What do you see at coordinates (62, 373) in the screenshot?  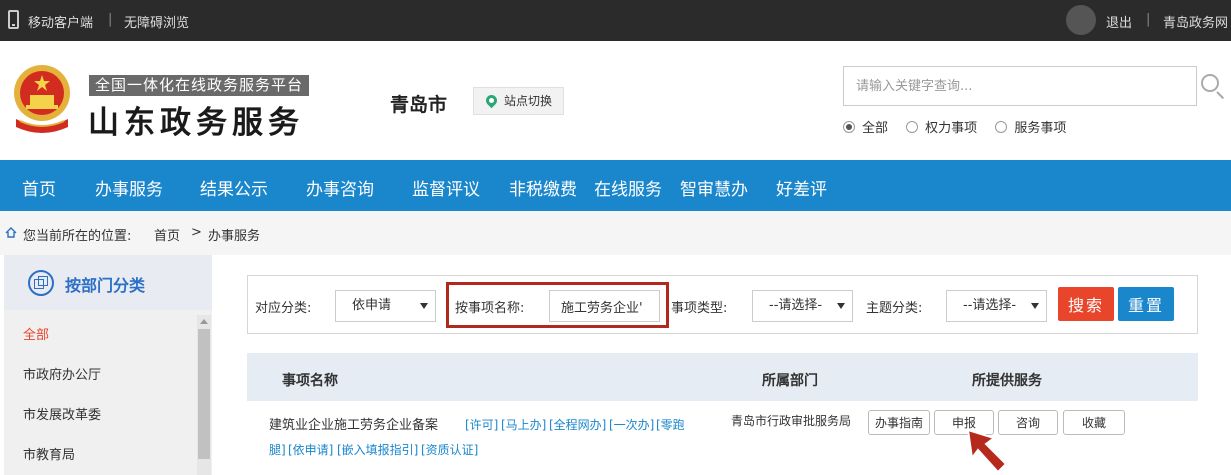 I see `sidebar-item-gov-office: 市政府办公厅` at bounding box center [62, 373].